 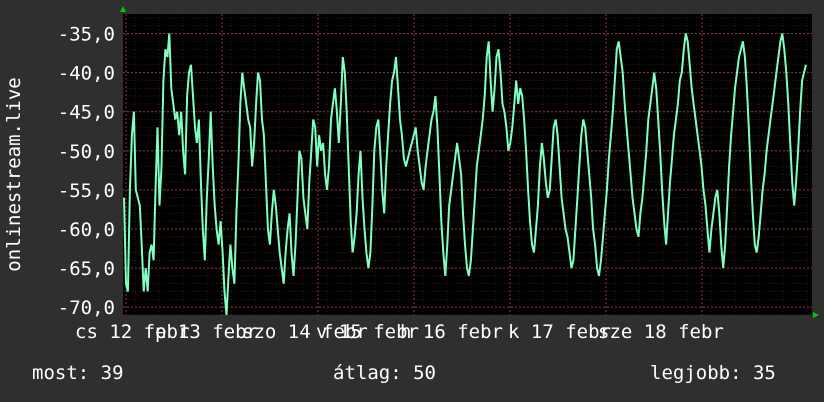 I want to click on x-tick-label: h 16 febr, so click(x=451, y=332).